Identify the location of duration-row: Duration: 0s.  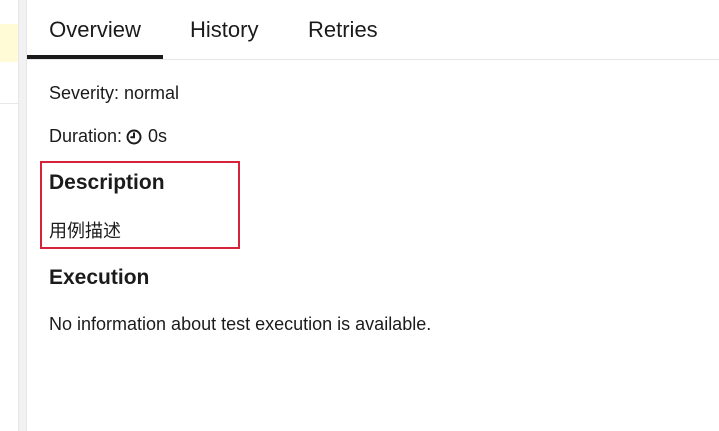
(108, 136).